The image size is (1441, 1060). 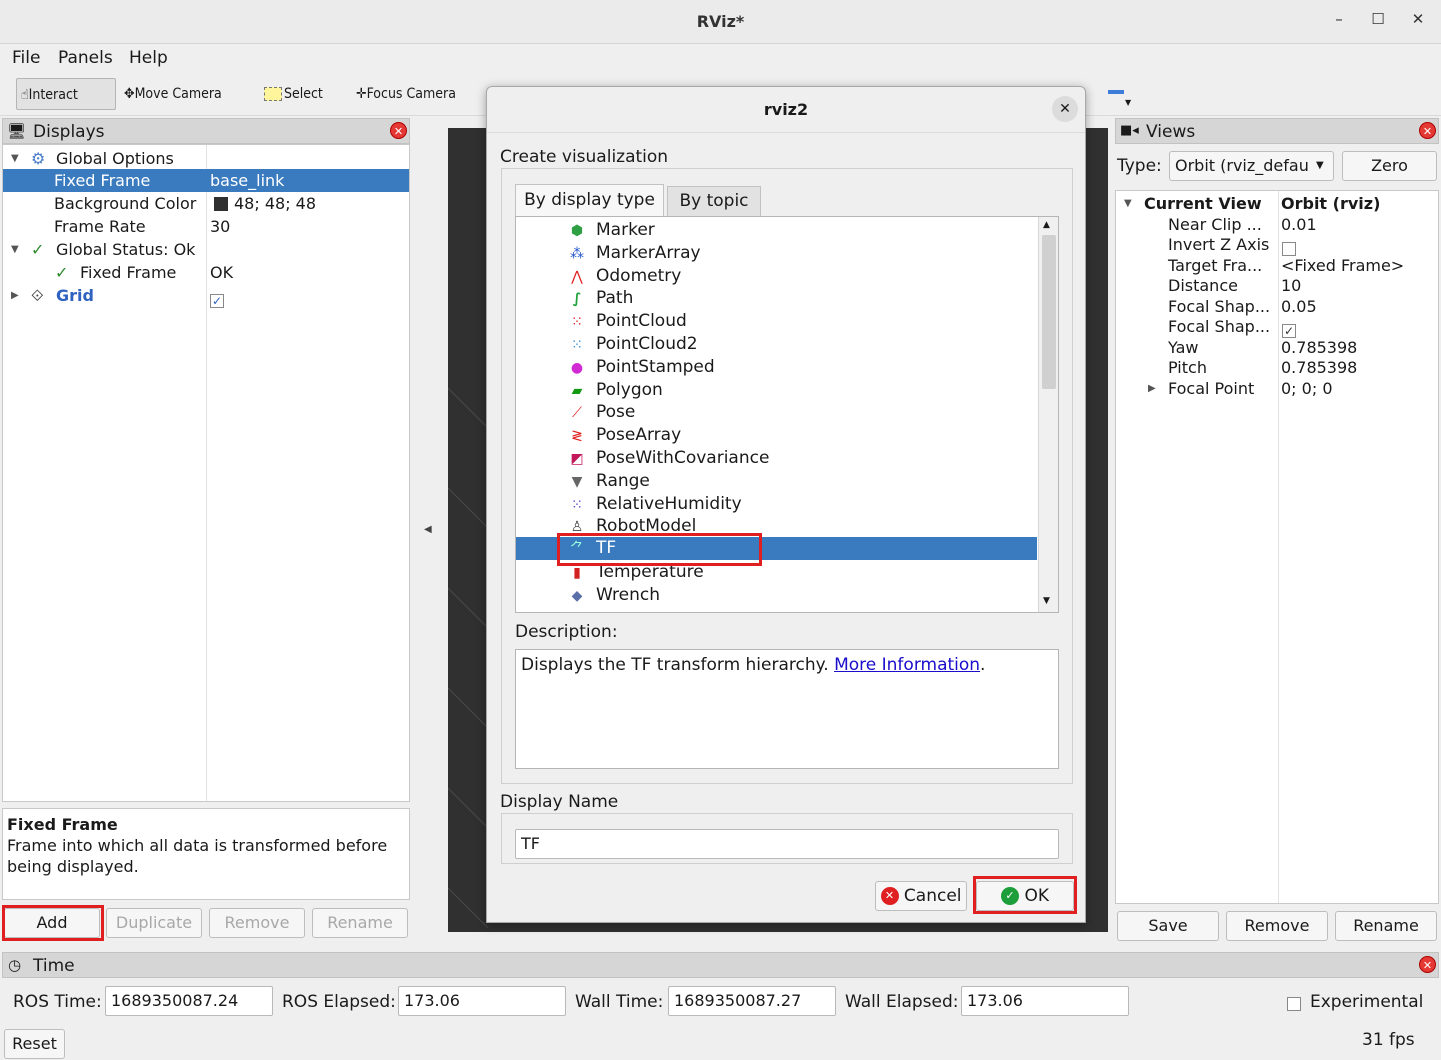 What do you see at coordinates (776, 253) in the screenshot?
I see `list-item: ⁂ MarkerArray` at bounding box center [776, 253].